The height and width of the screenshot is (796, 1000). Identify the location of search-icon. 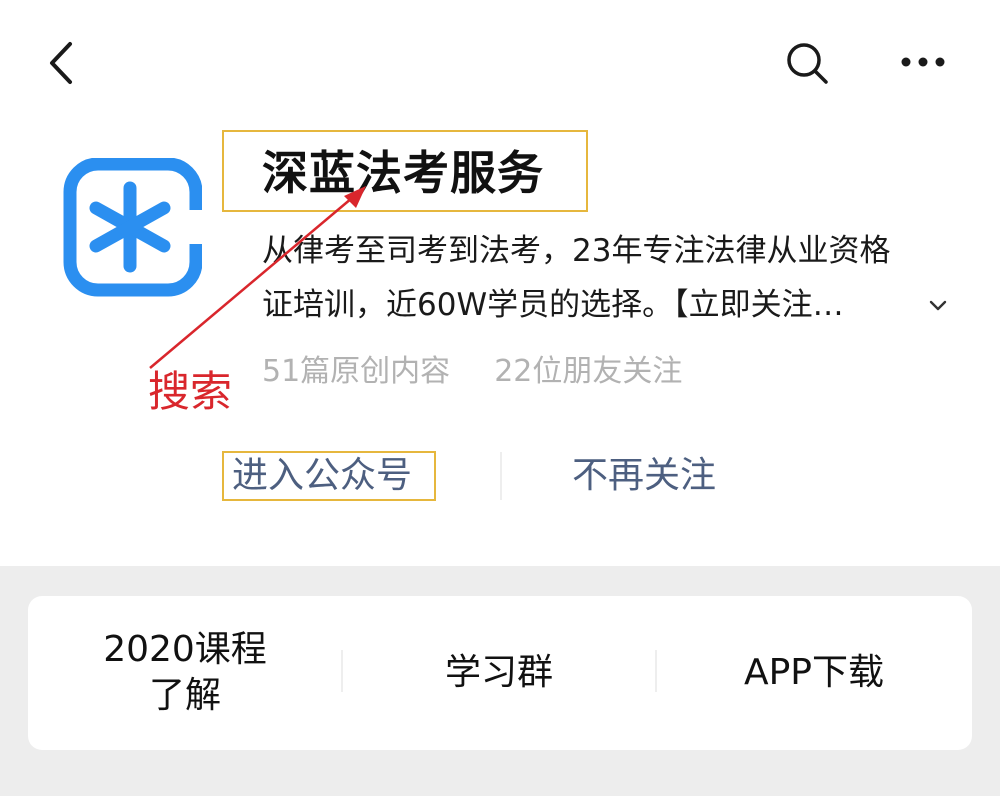
(807, 63).